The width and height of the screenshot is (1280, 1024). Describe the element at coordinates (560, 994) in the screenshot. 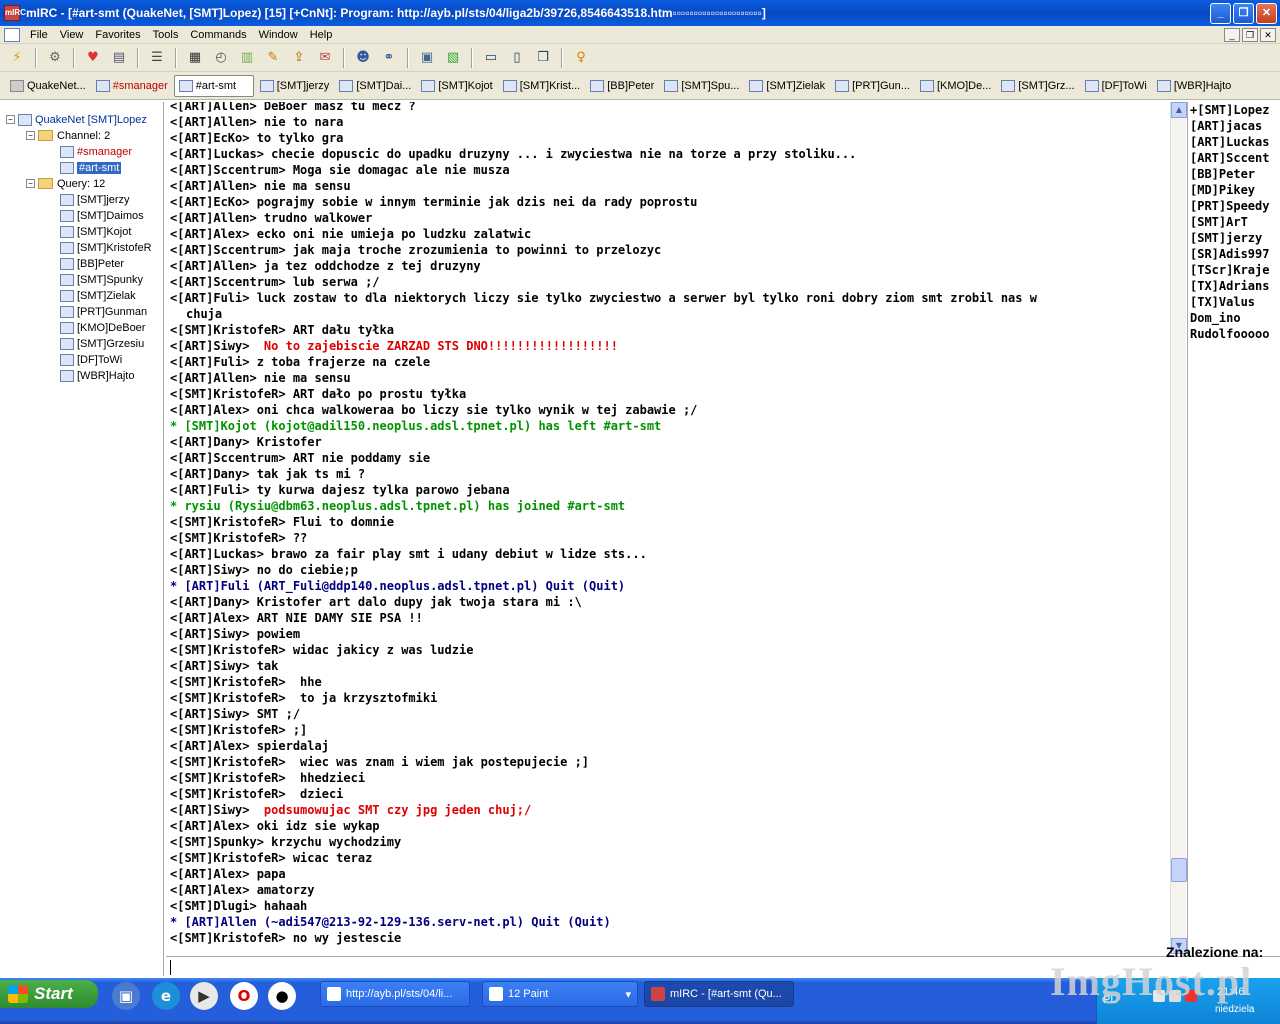

I see `task-paint: 12 Paint ▾` at that location.